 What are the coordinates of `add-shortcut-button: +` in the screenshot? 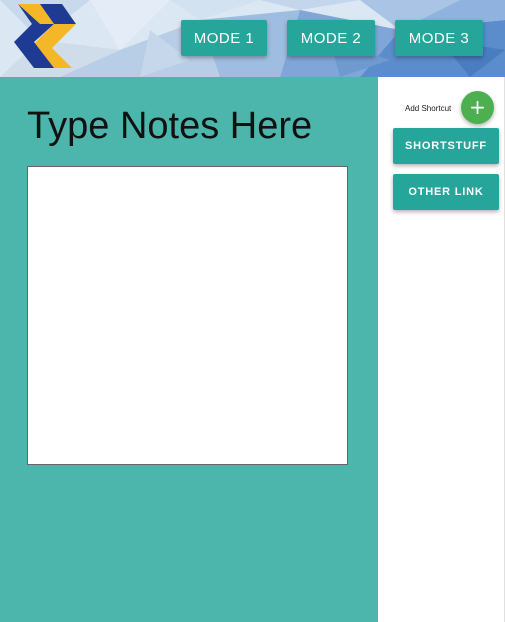 It's located at (477, 107).